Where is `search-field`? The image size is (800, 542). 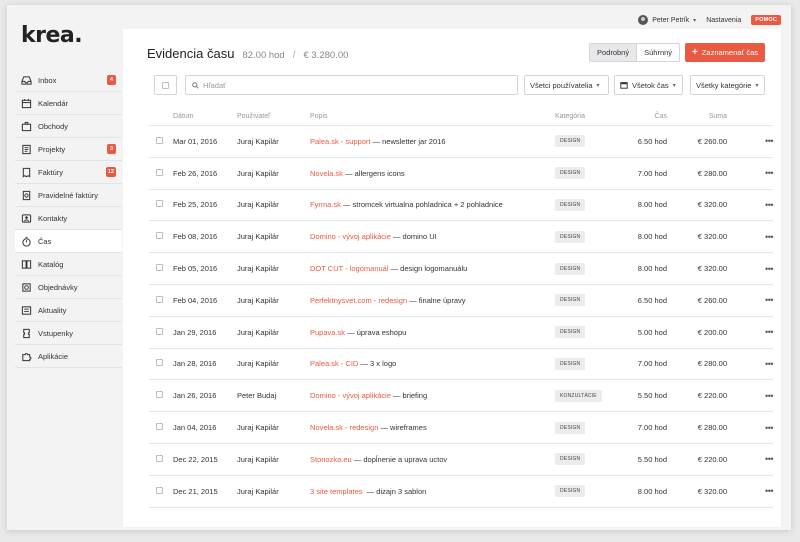
search-field is located at coordinates (351, 85).